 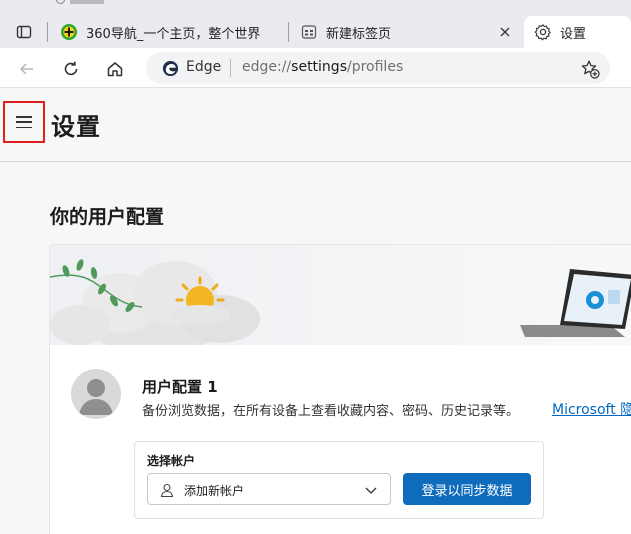 I want to click on cloud-illustration, so click(x=155, y=303).